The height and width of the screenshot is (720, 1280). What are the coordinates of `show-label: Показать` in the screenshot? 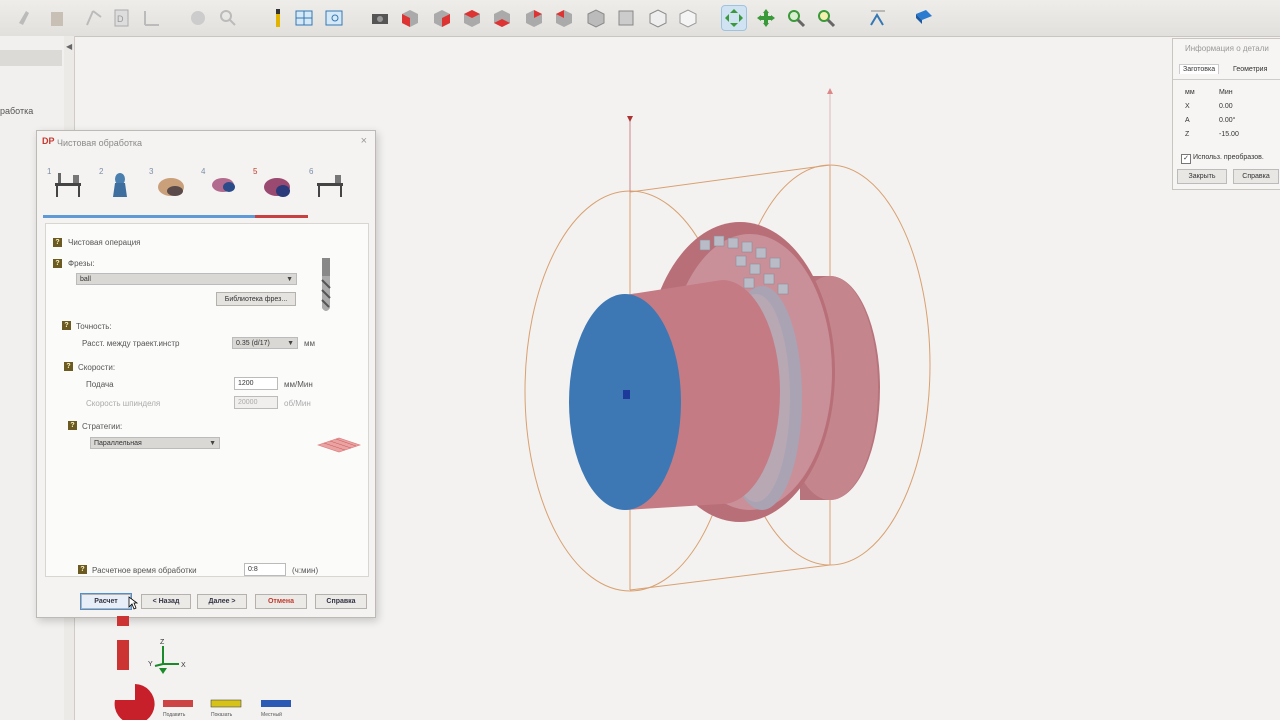 It's located at (222, 715).